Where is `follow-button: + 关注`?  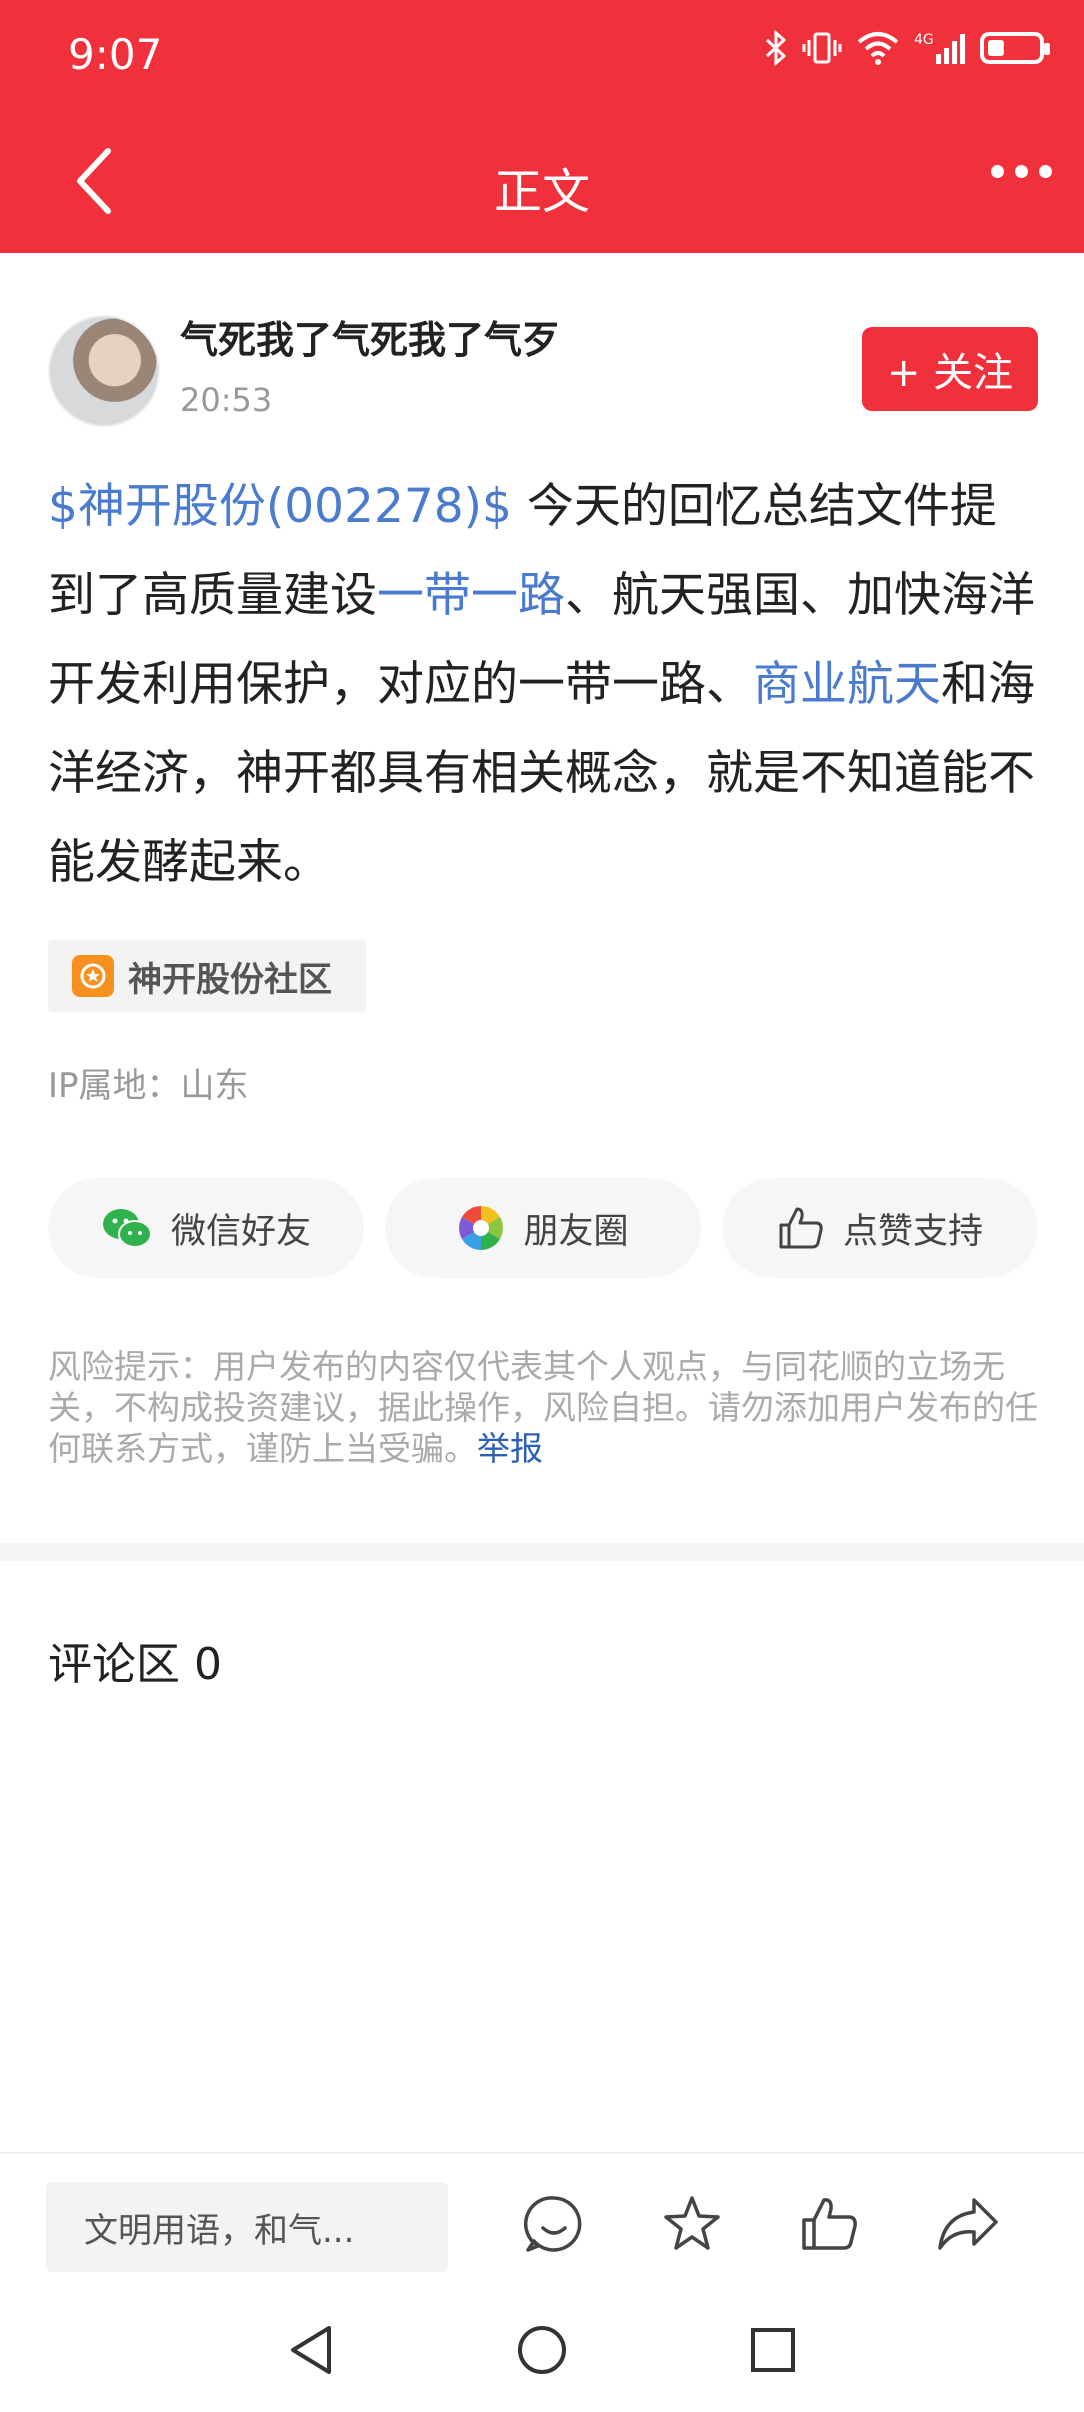 follow-button: + 关注 is located at coordinates (950, 369).